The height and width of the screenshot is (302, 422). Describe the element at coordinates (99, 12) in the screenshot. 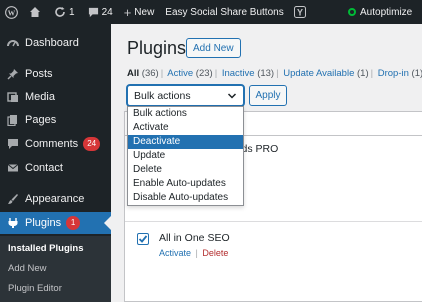

I see `comments-button: 24` at that location.